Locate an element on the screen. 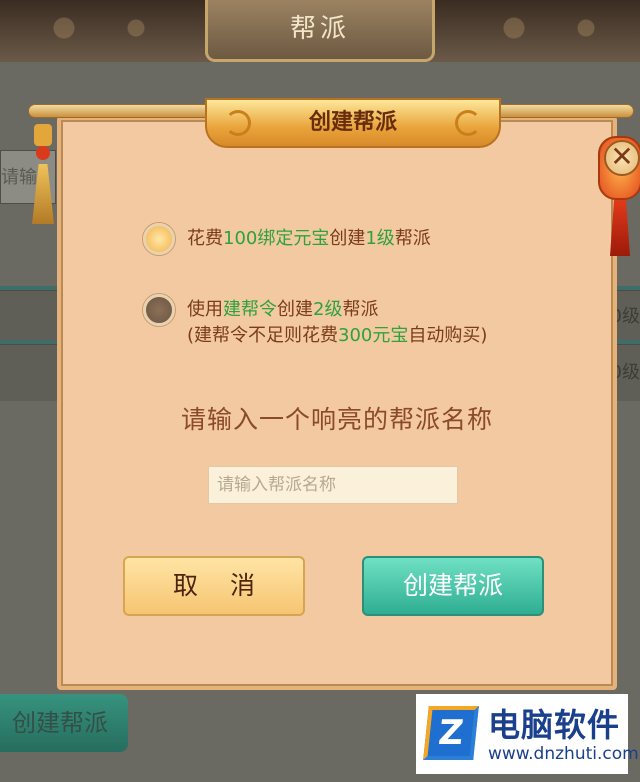 This screenshot has height=782, width=640. option-highlight: 1级 is located at coordinates (380, 238).